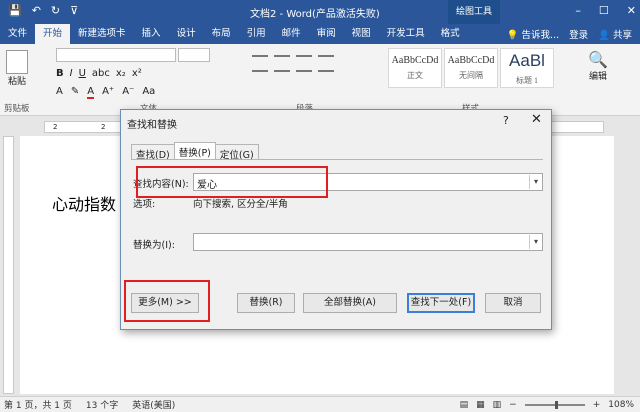  What do you see at coordinates (256, 34) in the screenshot?
I see `tab-references: 引用` at bounding box center [256, 34].